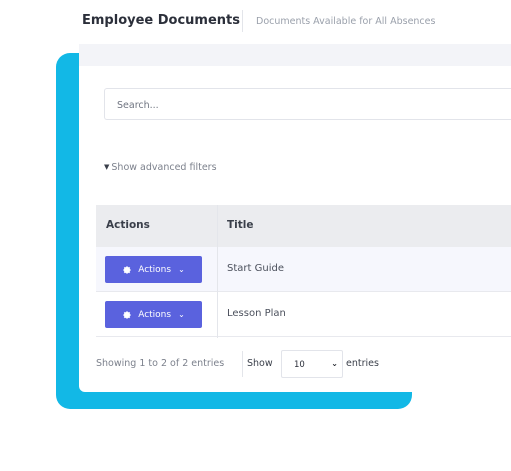 The image size is (511, 471). What do you see at coordinates (242, 21) in the screenshot?
I see `header-divider` at bounding box center [242, 21].